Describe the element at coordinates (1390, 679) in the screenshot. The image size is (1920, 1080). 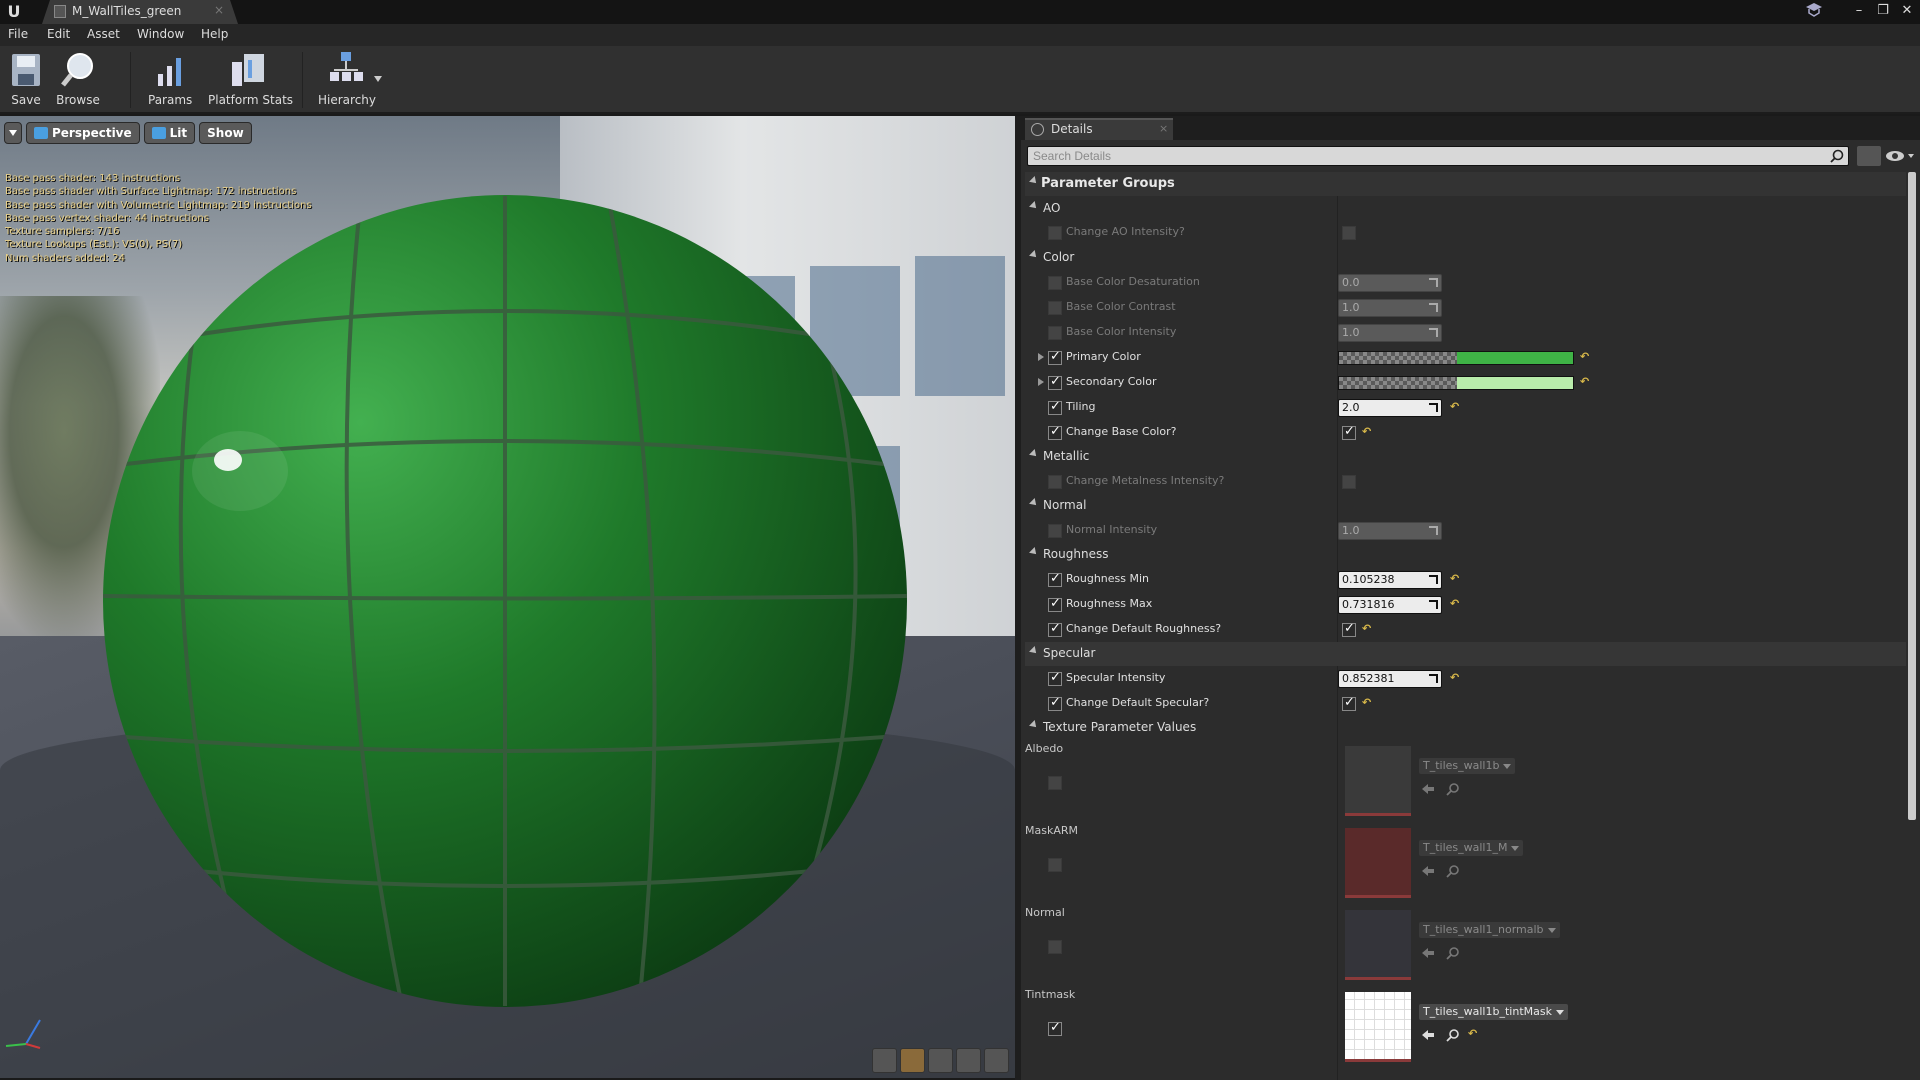
I see `value-field: 0.852381` at that location.